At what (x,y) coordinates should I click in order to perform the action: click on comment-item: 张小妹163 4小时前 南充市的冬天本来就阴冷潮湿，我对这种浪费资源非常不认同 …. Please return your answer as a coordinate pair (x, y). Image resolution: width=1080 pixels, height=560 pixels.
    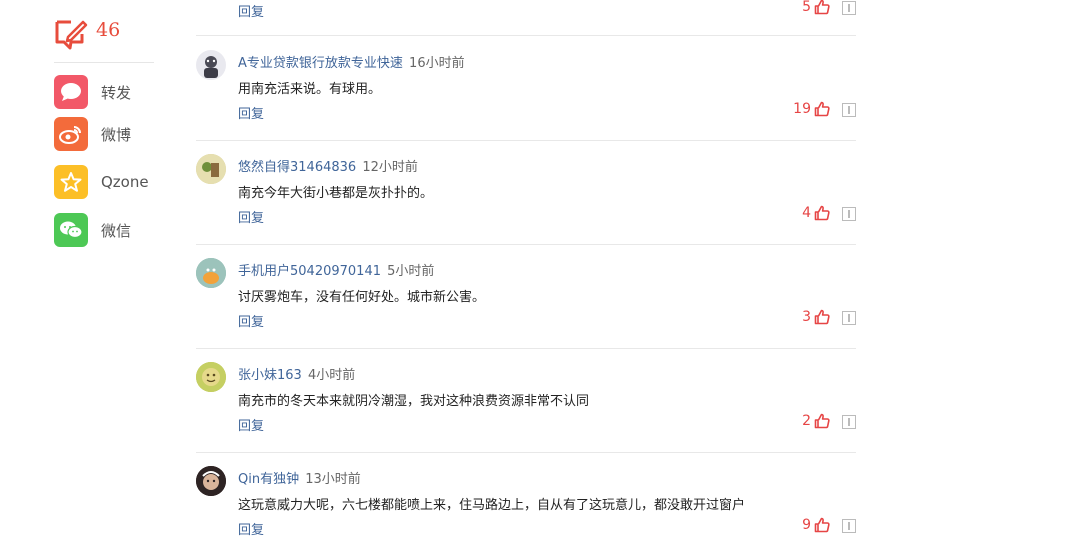
    Looking at the image, I should click on (526, 400).